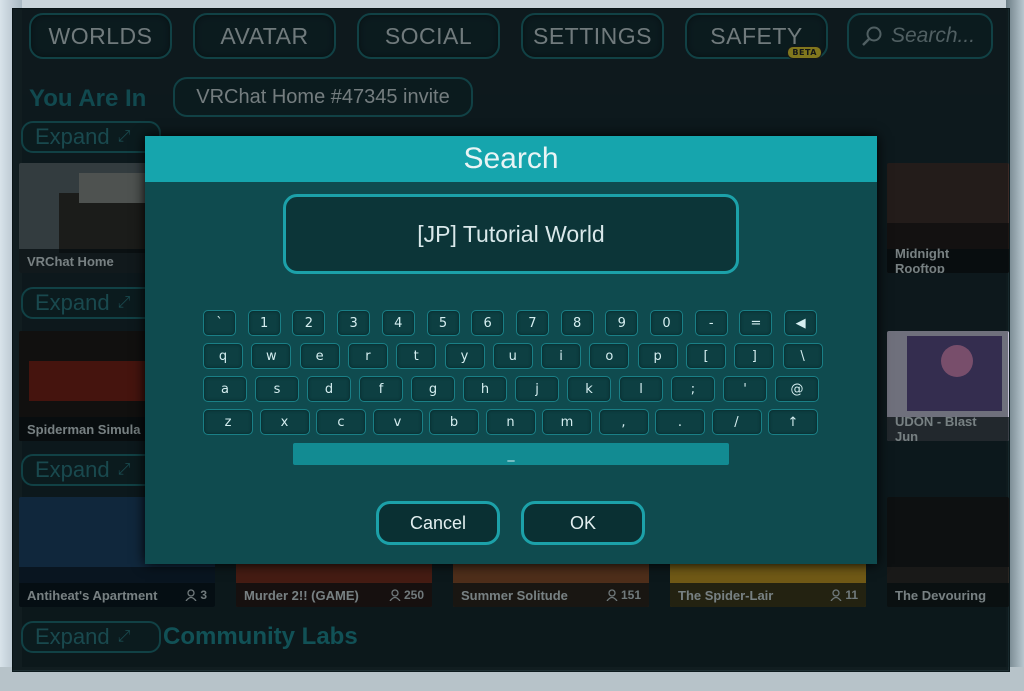 This screenshot has width=1024, height=691. What do you see at coordinates (680, 422) in the screenshot?
I see `keyboard-key: .` at bounding box center [680, 422].